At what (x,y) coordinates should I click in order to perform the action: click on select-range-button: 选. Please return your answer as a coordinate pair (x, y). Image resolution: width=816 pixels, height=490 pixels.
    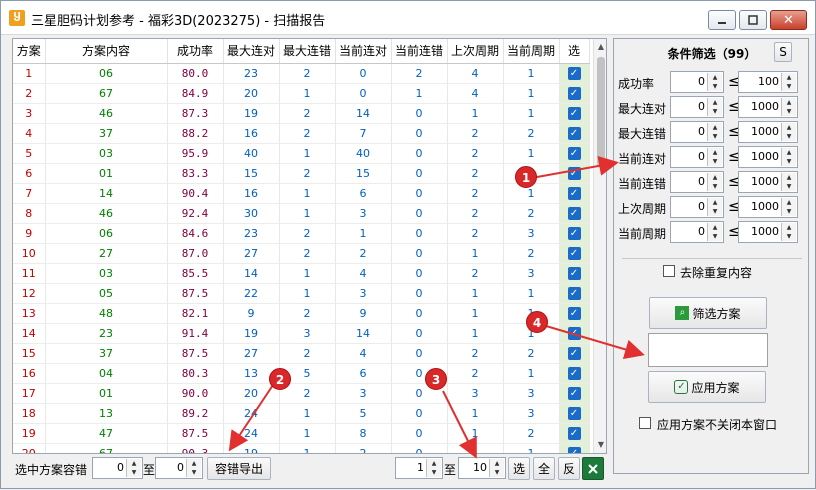
    Looking at the image, I should click on (519, 468).